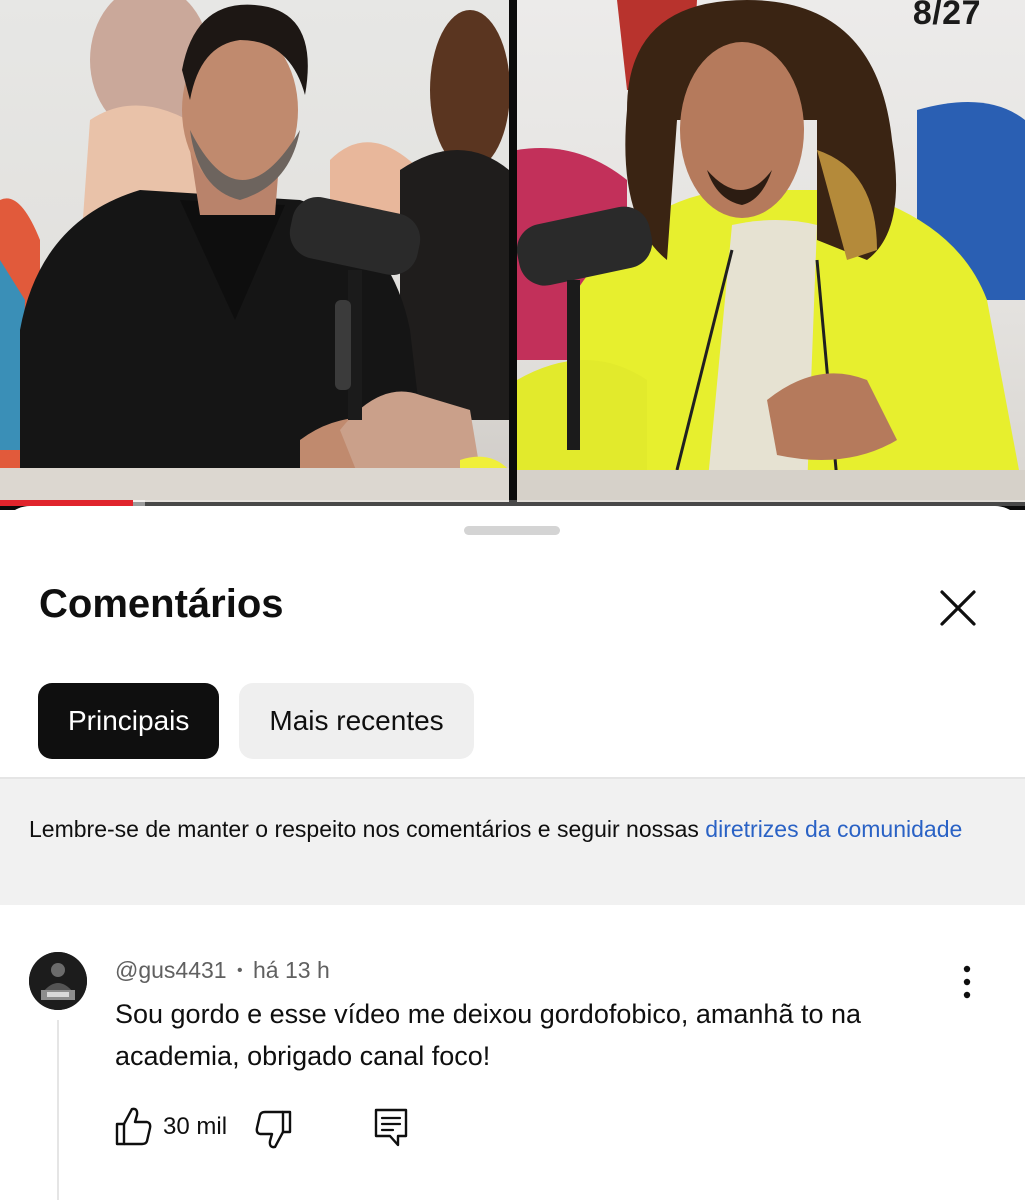 The image size is (1025, 1200). Describe the element at coordinates (833, 829) in the screenshot. I see `community-guidelines-link: diretrizes da comunidade` at that location.